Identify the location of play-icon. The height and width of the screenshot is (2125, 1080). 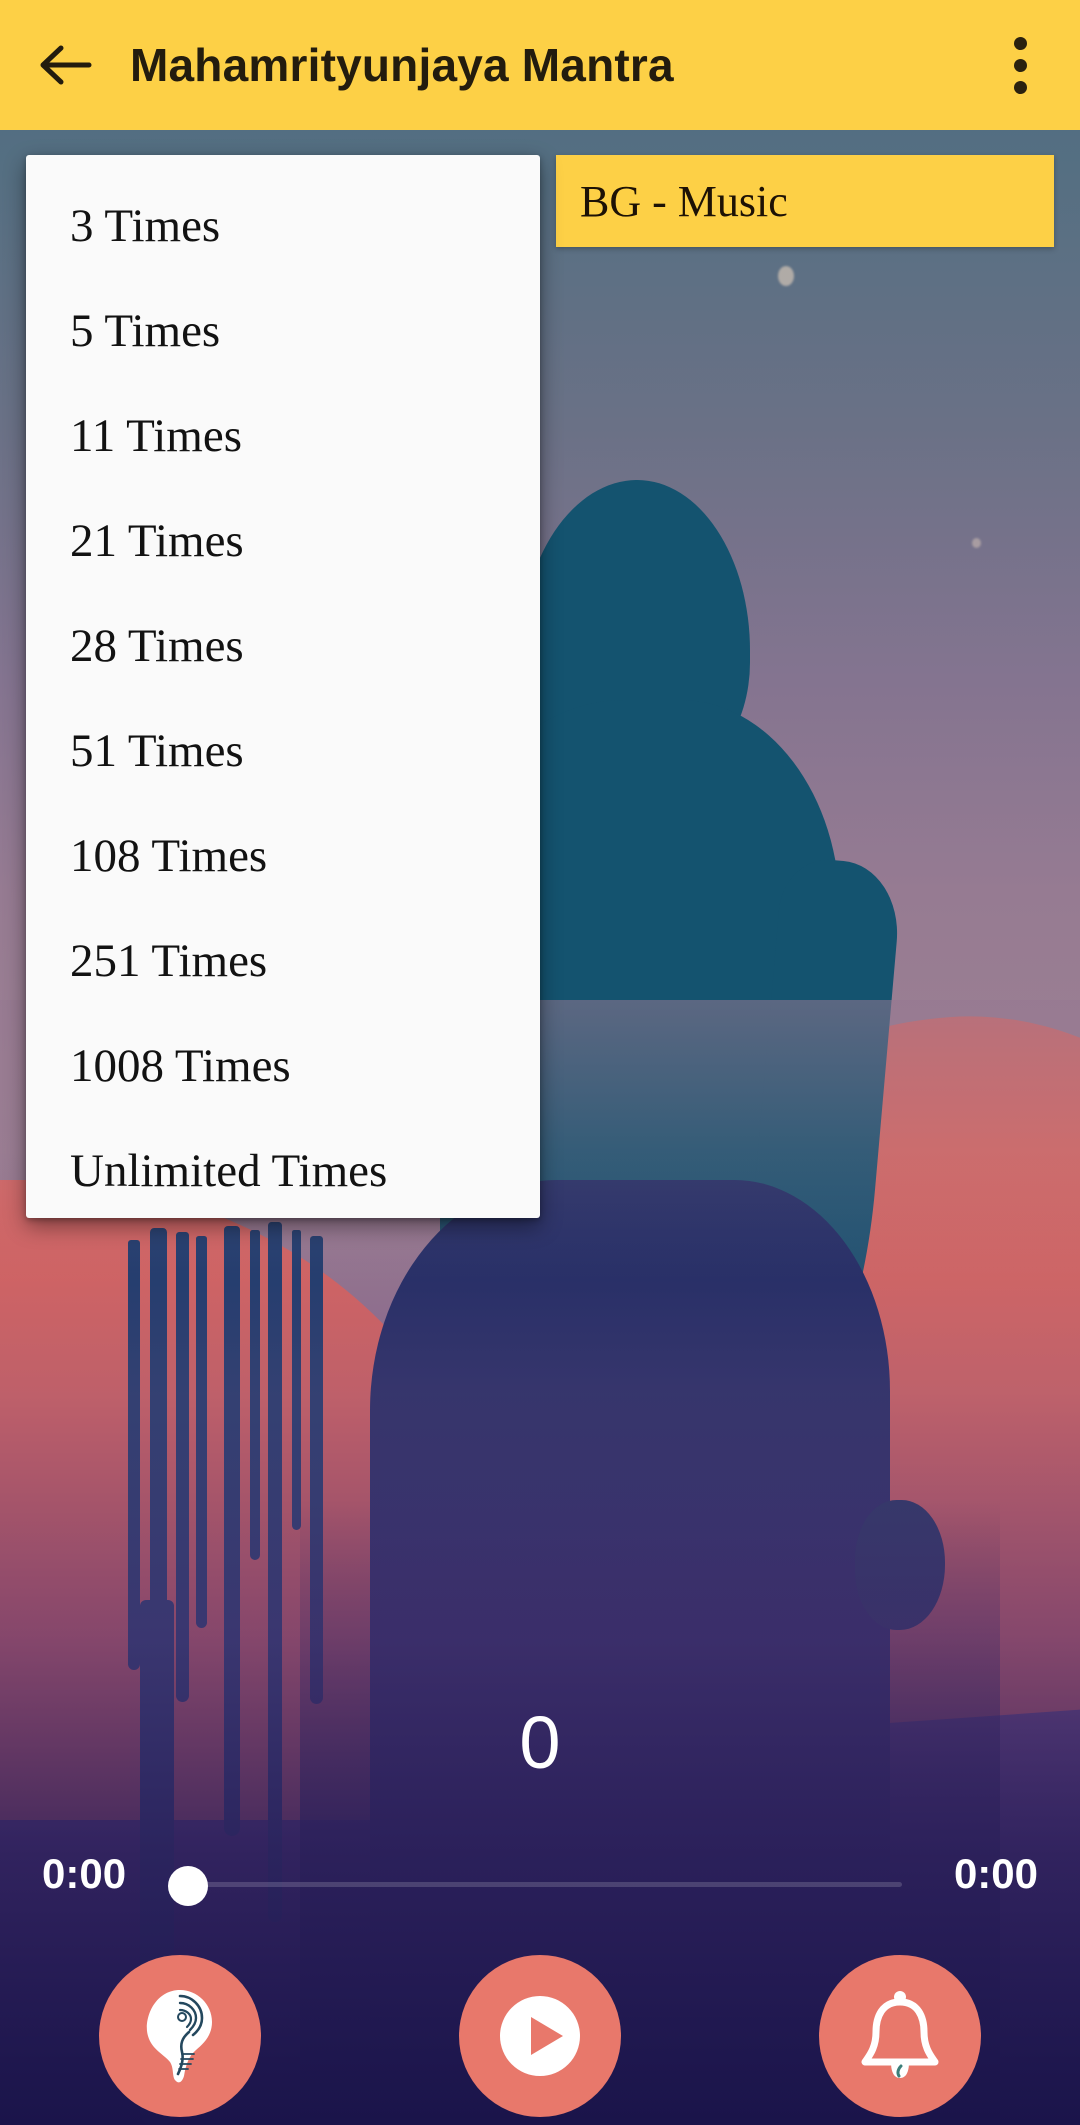
(540, 2036).